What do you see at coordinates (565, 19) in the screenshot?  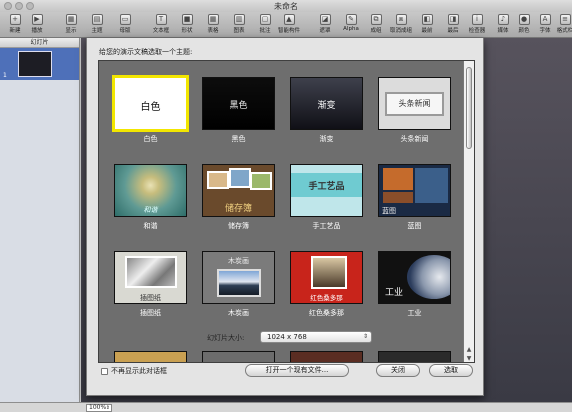 I see `format-bar-icon: ≡` at bounding box center [565, 19].